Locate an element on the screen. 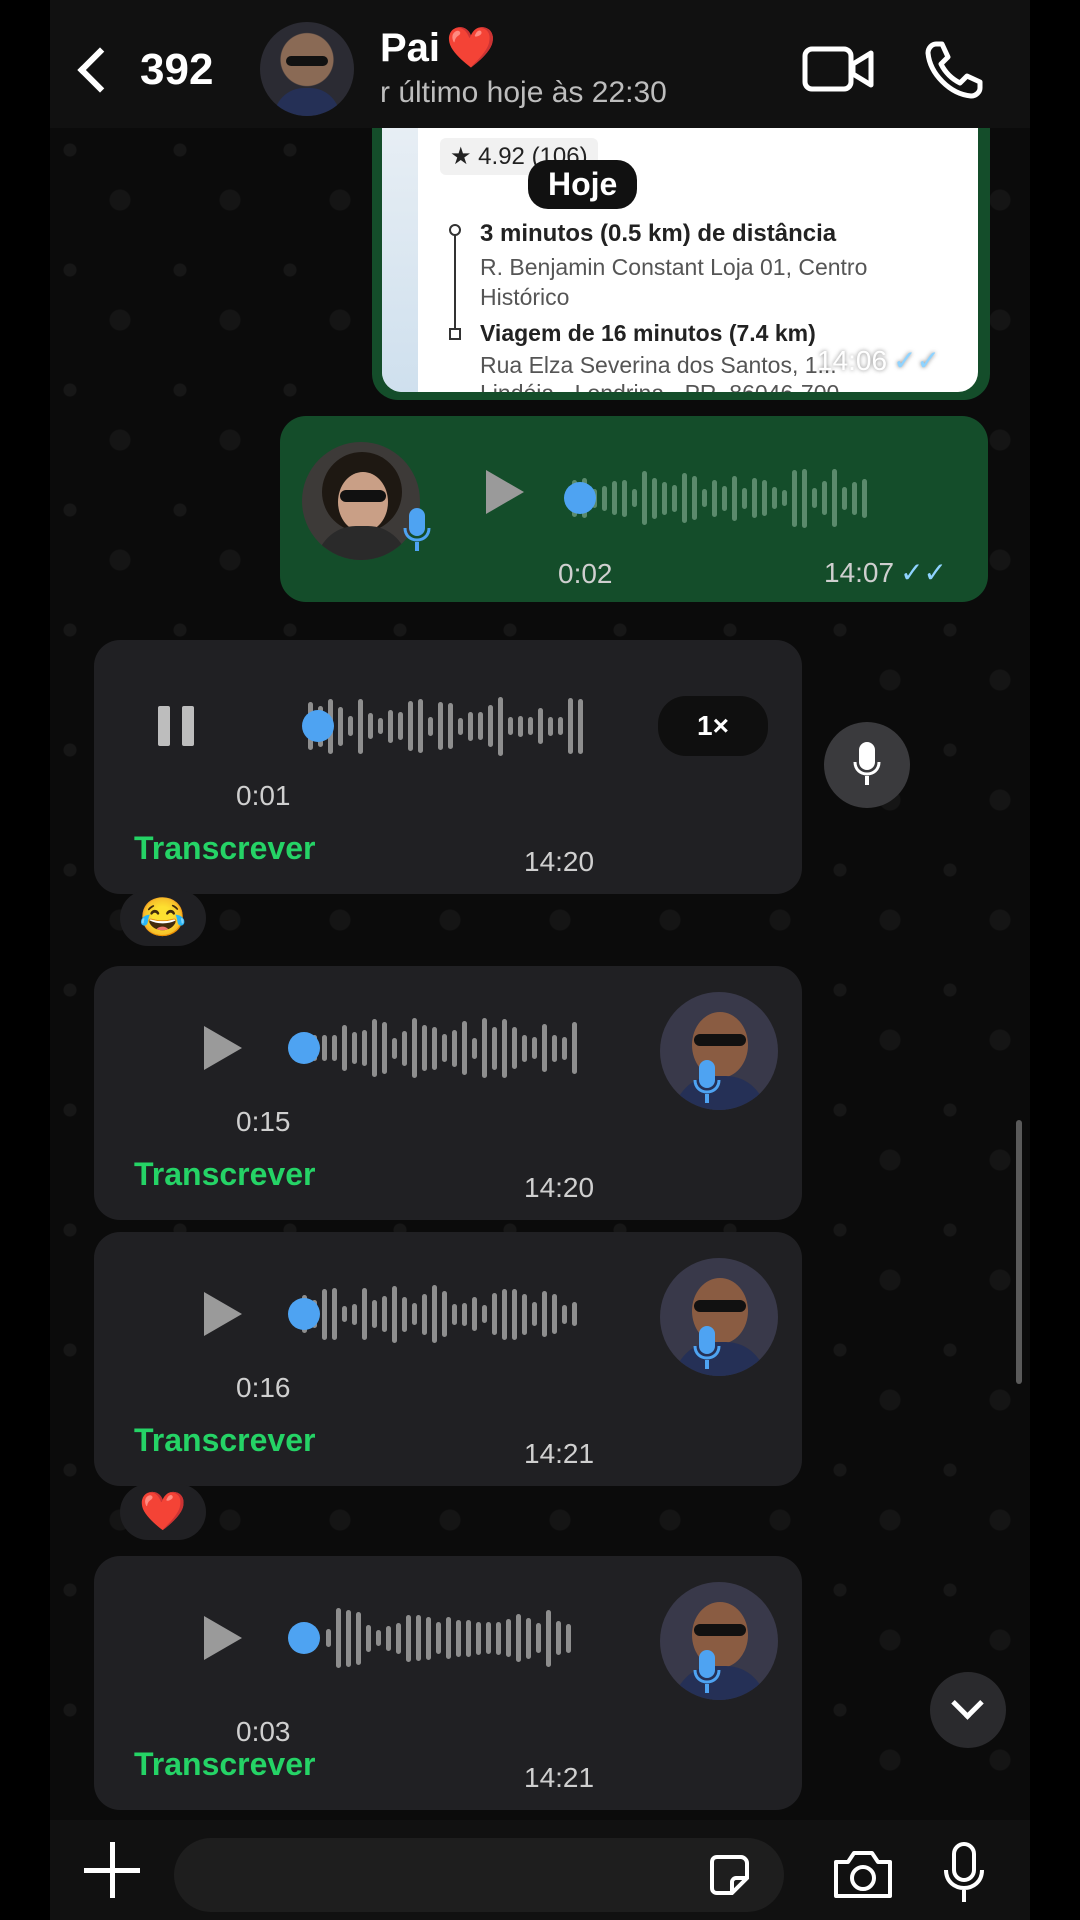 This screenshot has width=1080, height=1920. pause-icon is located at coordinates (176, 726).